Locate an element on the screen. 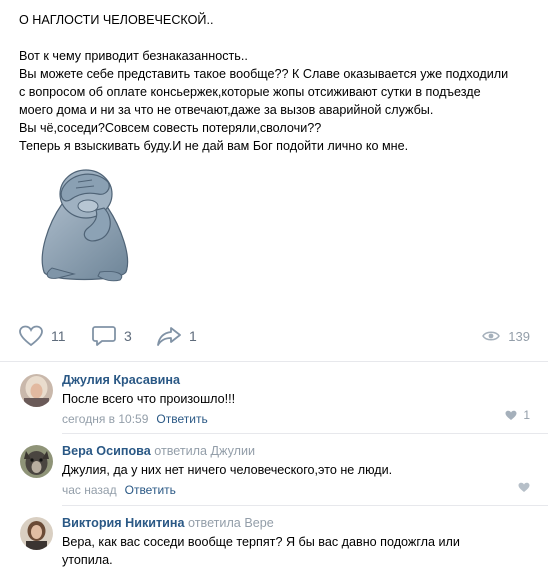 The width and height of the screenshot is (548, 569). share-icon is located at coordinates (169, 336).